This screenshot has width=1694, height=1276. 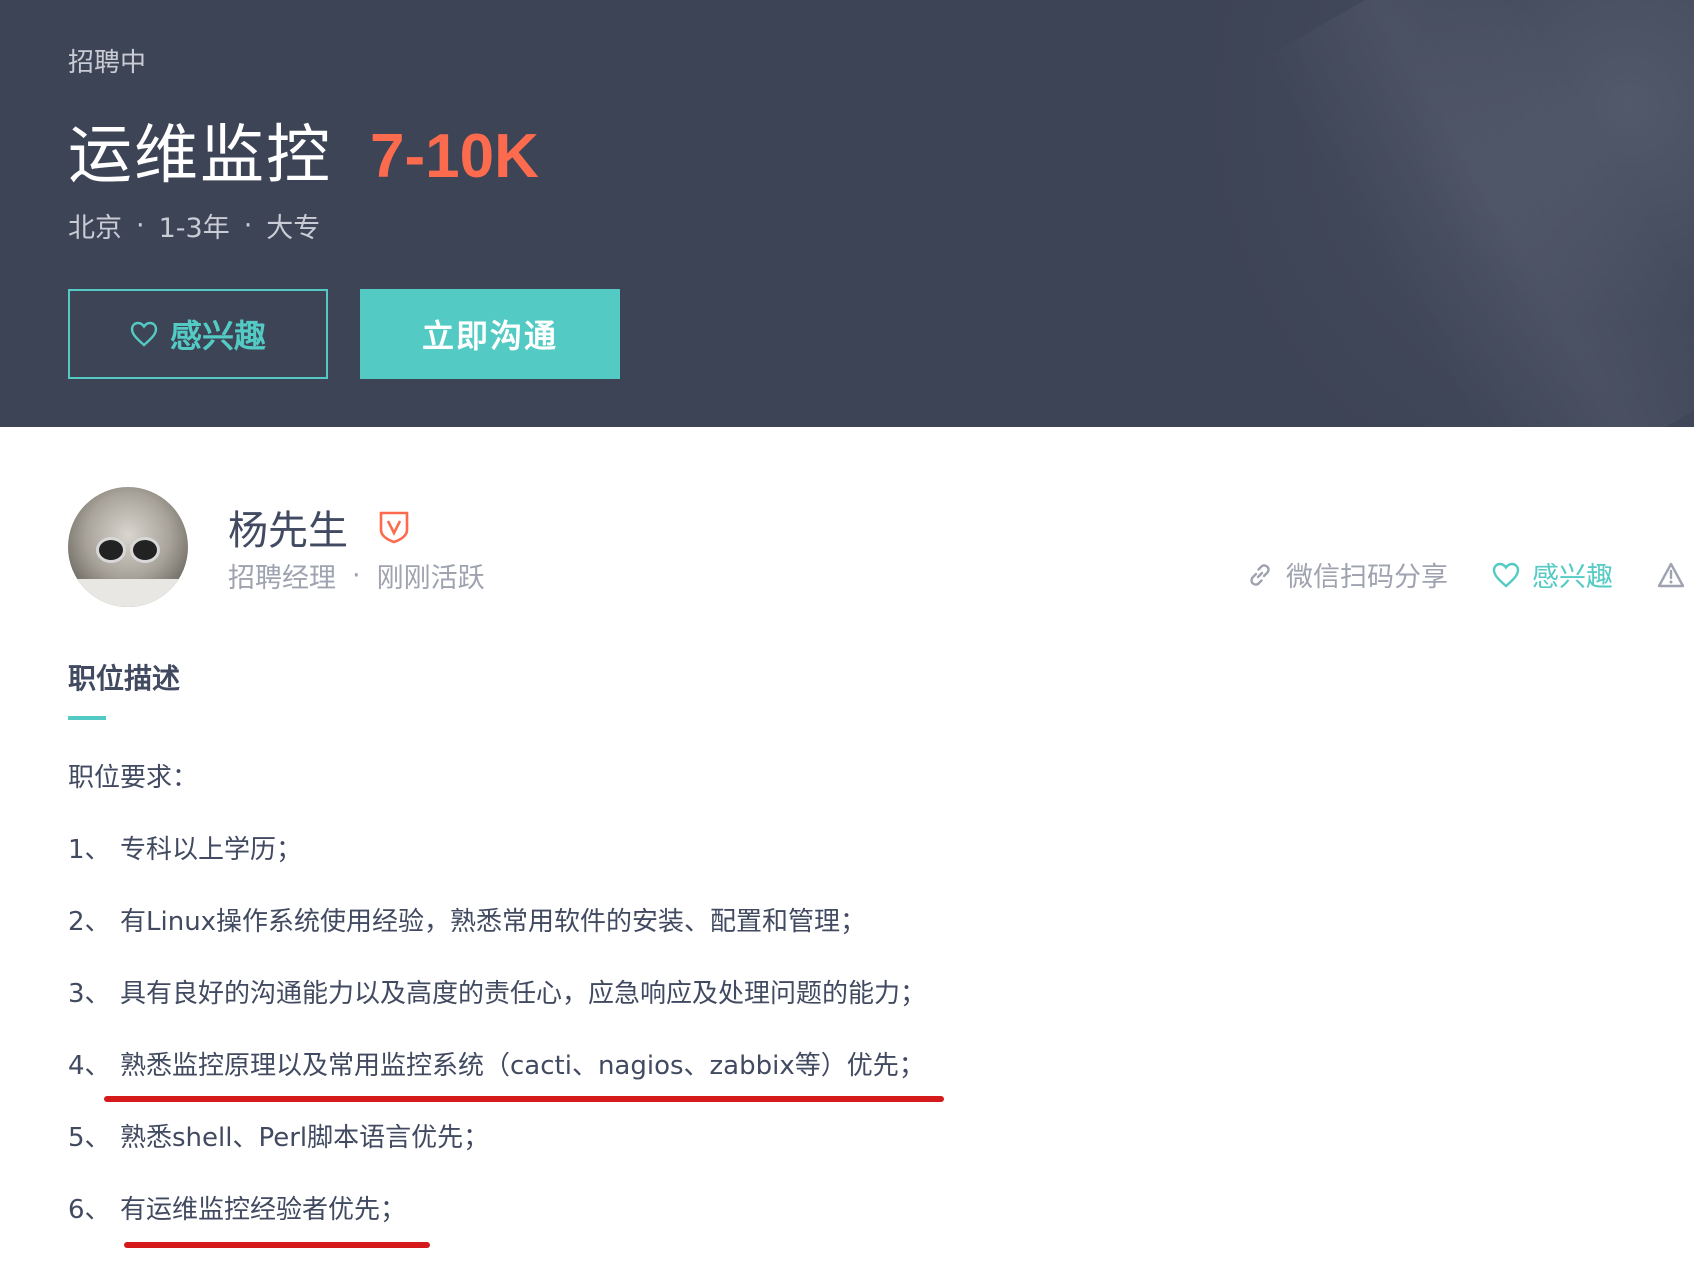 I want to click on requirement-text: 熟悉监控原理以及常用监控系统（cacti、nagios、zabbix等）优先；, so click(x=522, y=1066).